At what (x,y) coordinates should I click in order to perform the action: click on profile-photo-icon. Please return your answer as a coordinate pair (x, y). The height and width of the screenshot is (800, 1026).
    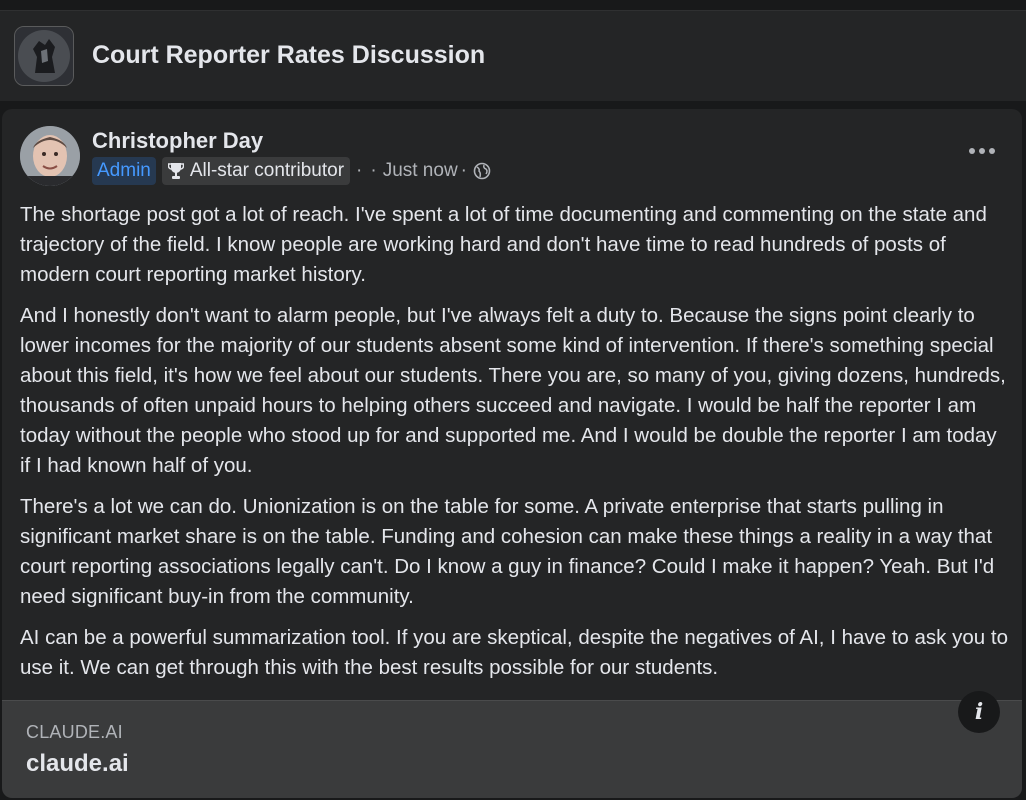
    Looking at the image, I should click on (50, 156).